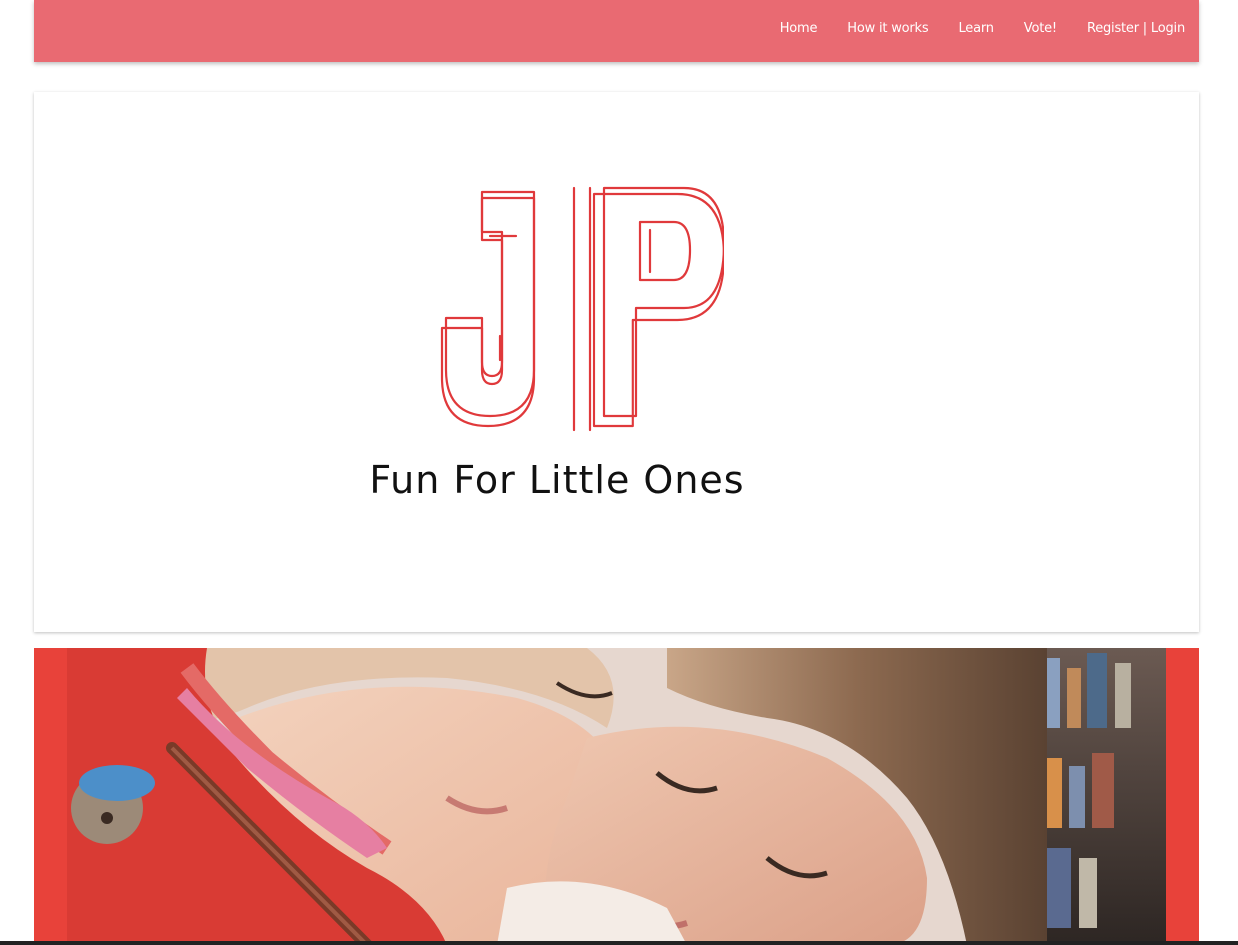 The height and width of the screenshot is (945, 1238). I want to click on nav-item-home: Home, so click(799, 28).